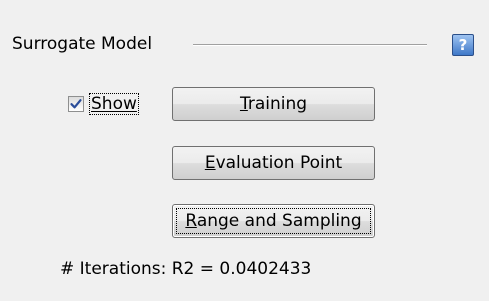  I want to click on checkbox-box, so click(76, 104).